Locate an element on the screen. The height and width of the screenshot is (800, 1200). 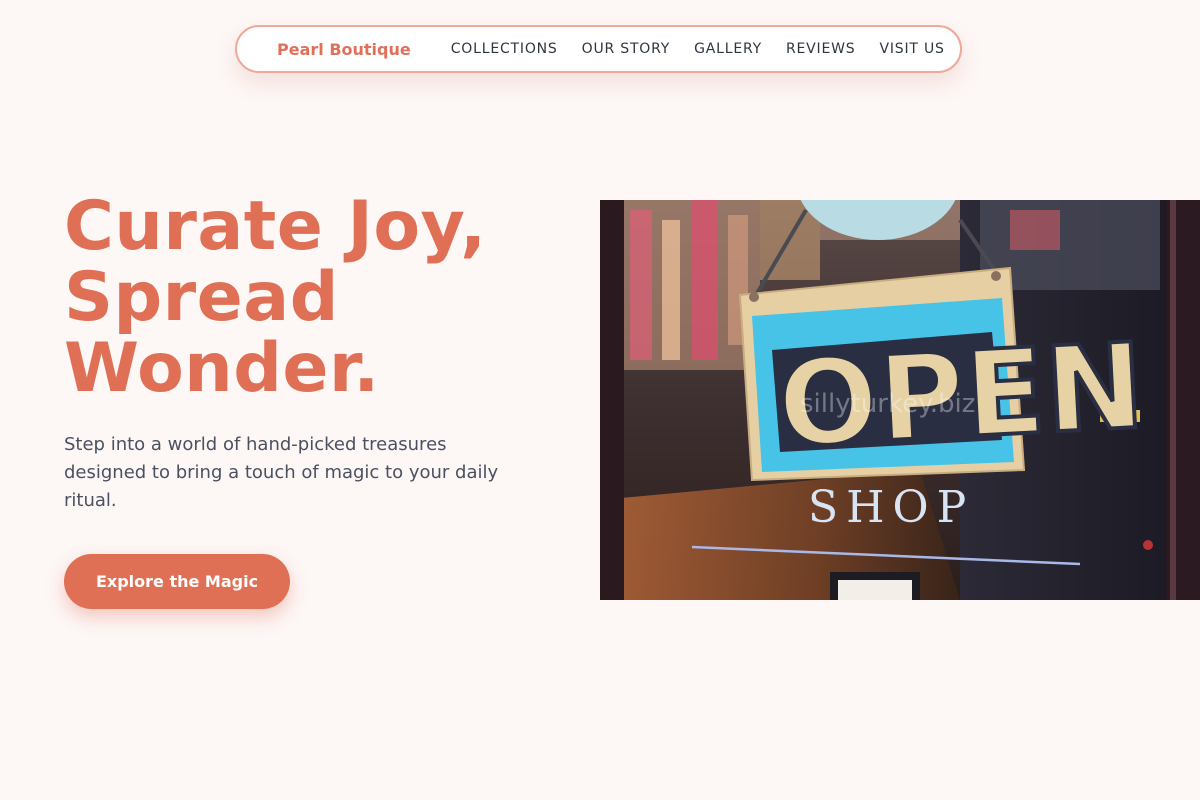
nav-link-visit-us: VISIT US is located at coordinates (911, 49).